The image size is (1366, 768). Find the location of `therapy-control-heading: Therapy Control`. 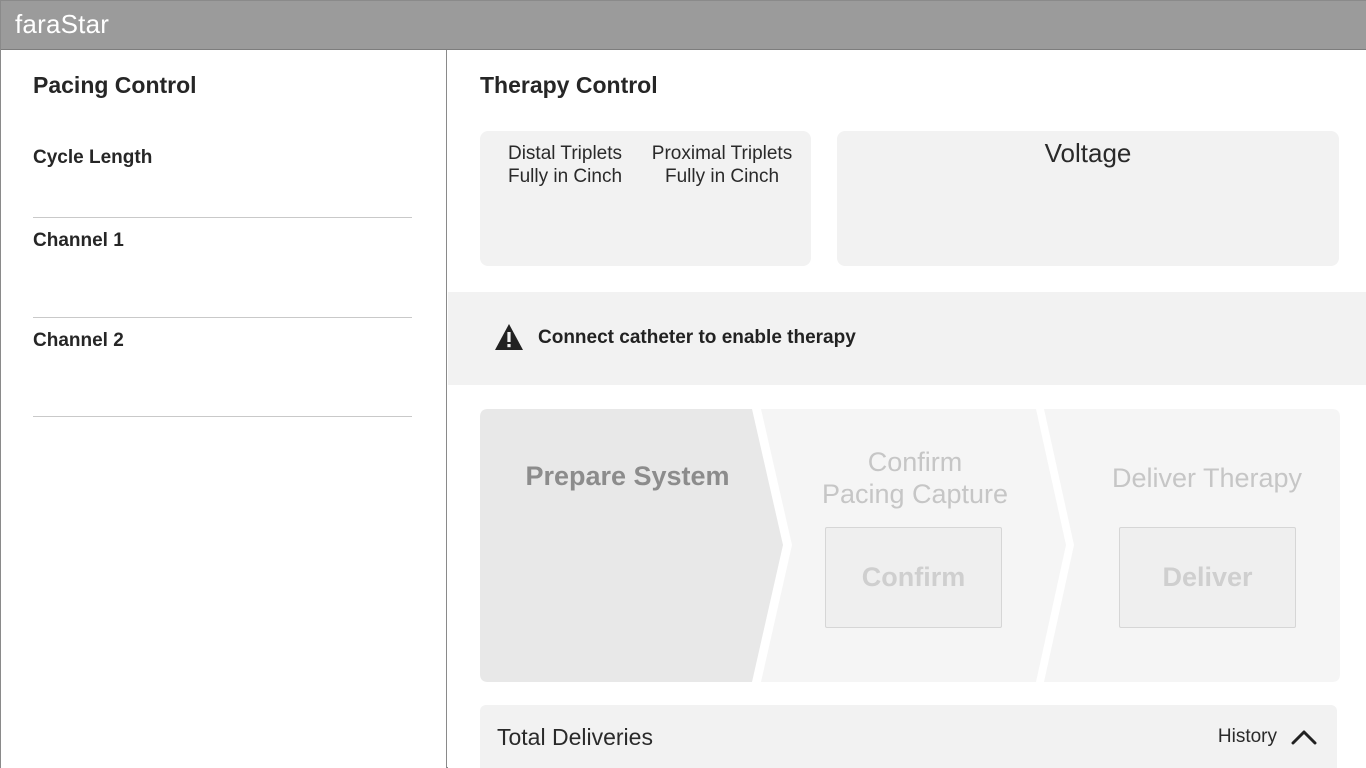

therapy-control-heading: Therapy Control is located at coordinates (569, 85).